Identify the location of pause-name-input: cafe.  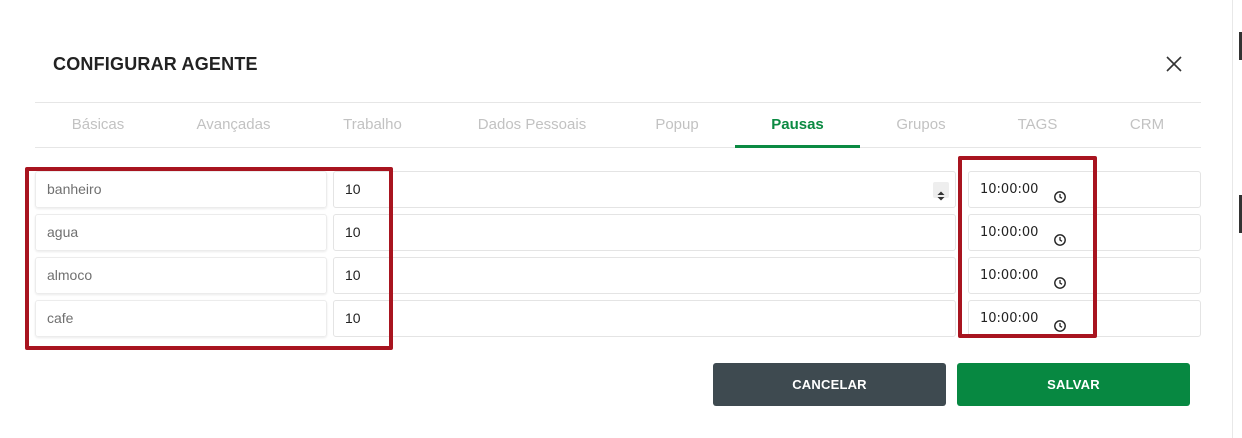
(181, 318).